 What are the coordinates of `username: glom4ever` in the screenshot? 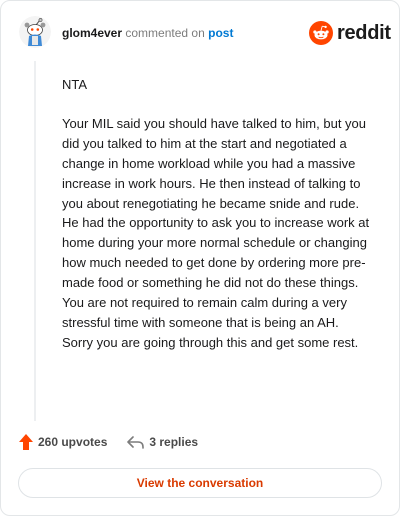 It's located at (92, 33).